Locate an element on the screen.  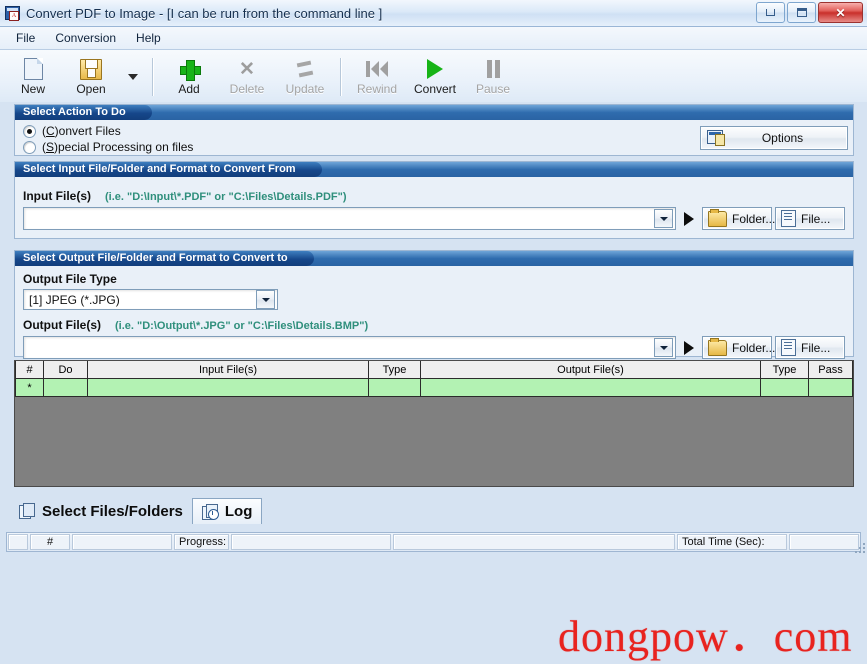
input-file-go-button is located at coordinates (689, 218).